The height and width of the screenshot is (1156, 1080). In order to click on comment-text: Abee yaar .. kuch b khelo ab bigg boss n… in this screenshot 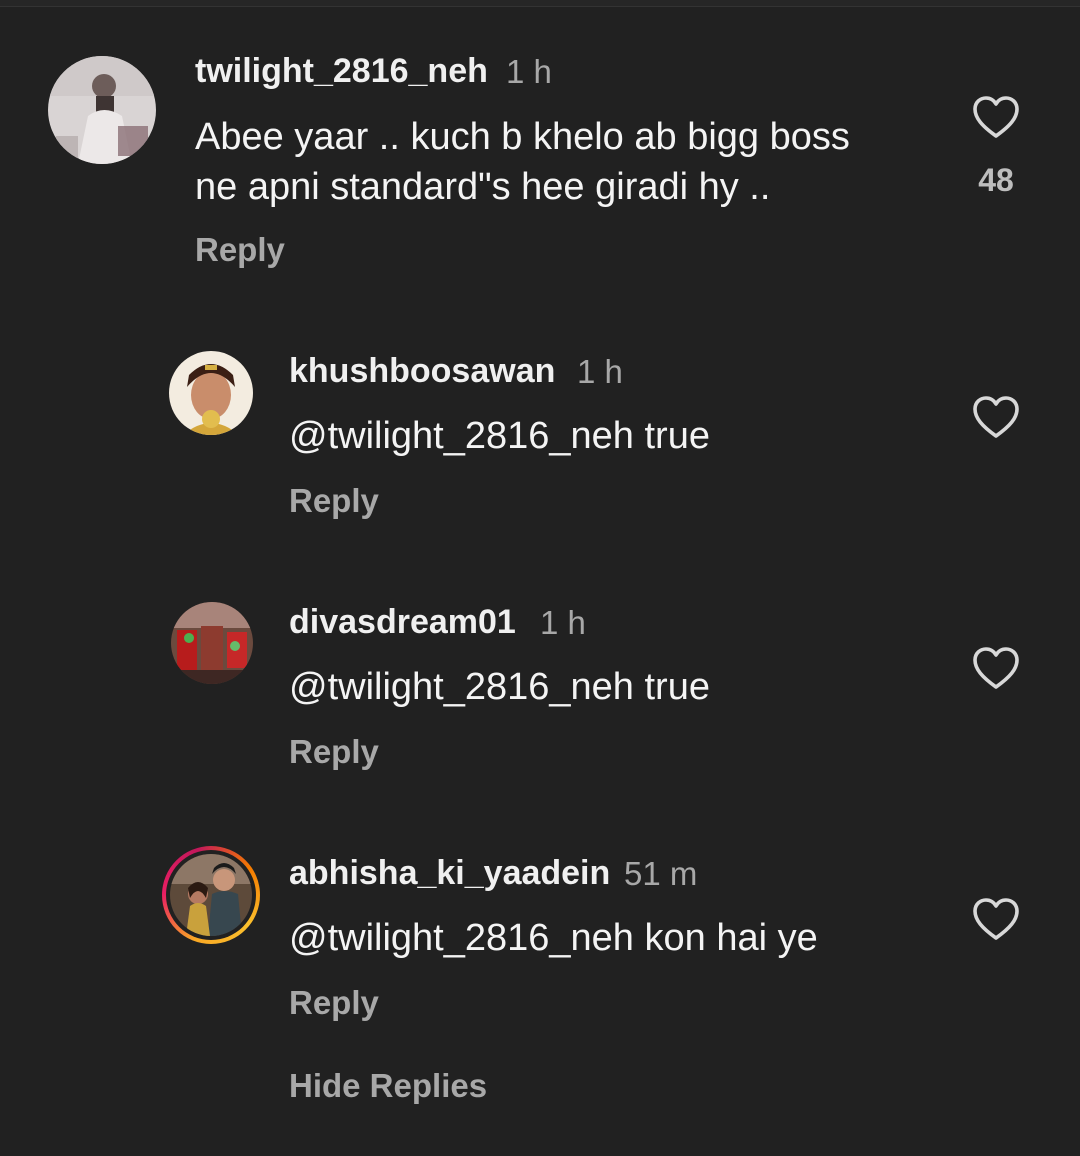, I will do `click(575, 162)`.